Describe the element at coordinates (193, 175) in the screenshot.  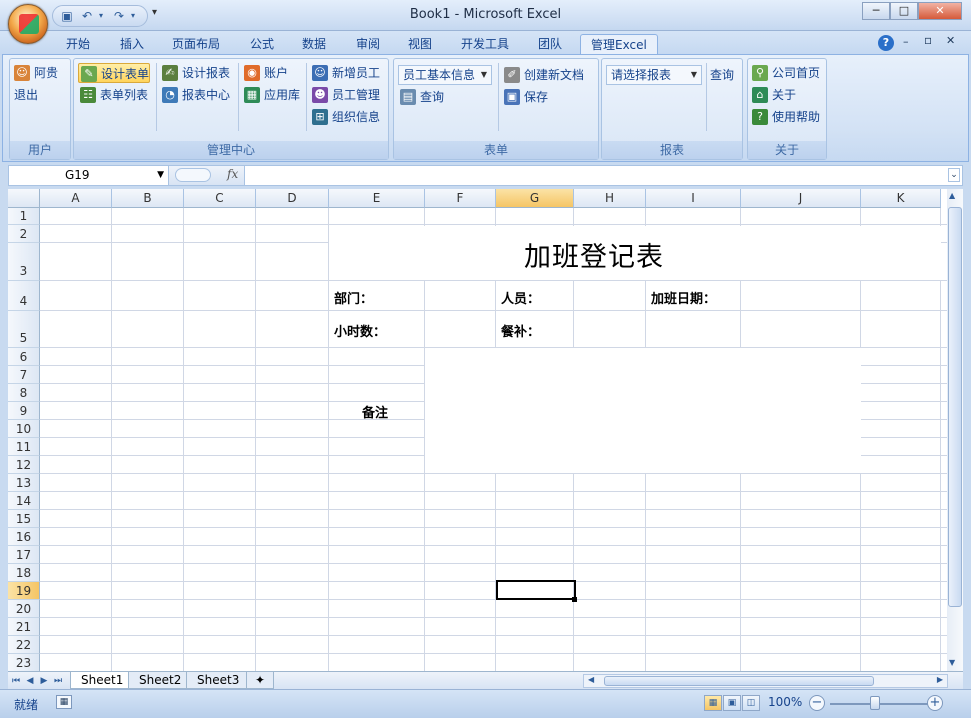
I see `formula-bar-handle` at that location.